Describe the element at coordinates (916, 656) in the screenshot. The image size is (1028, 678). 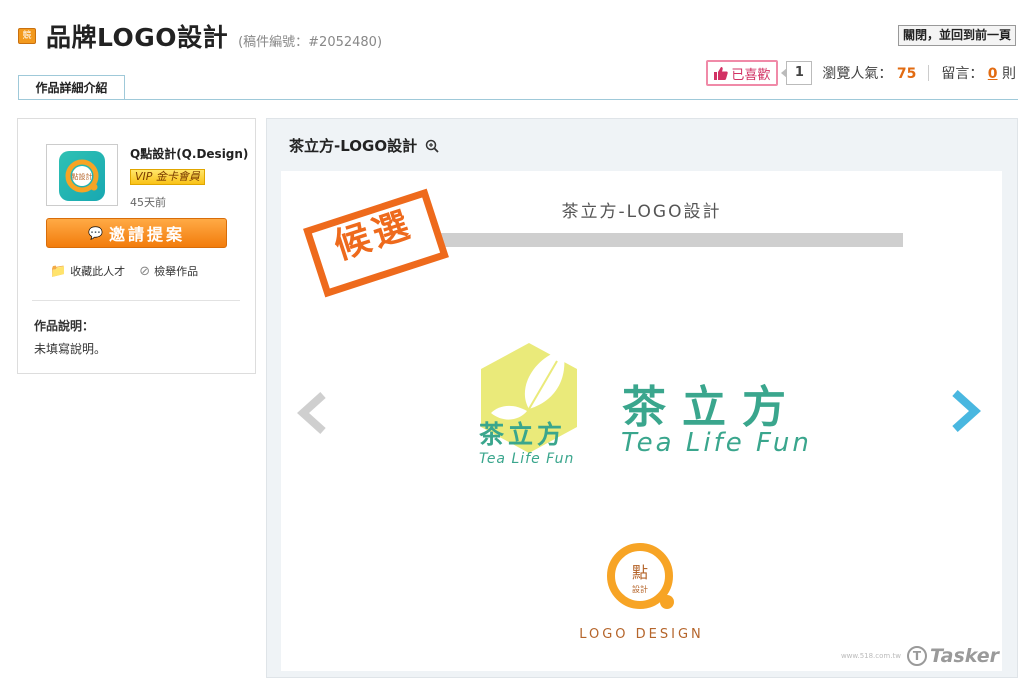
I see `tasker-logo-icon: T` at that location.